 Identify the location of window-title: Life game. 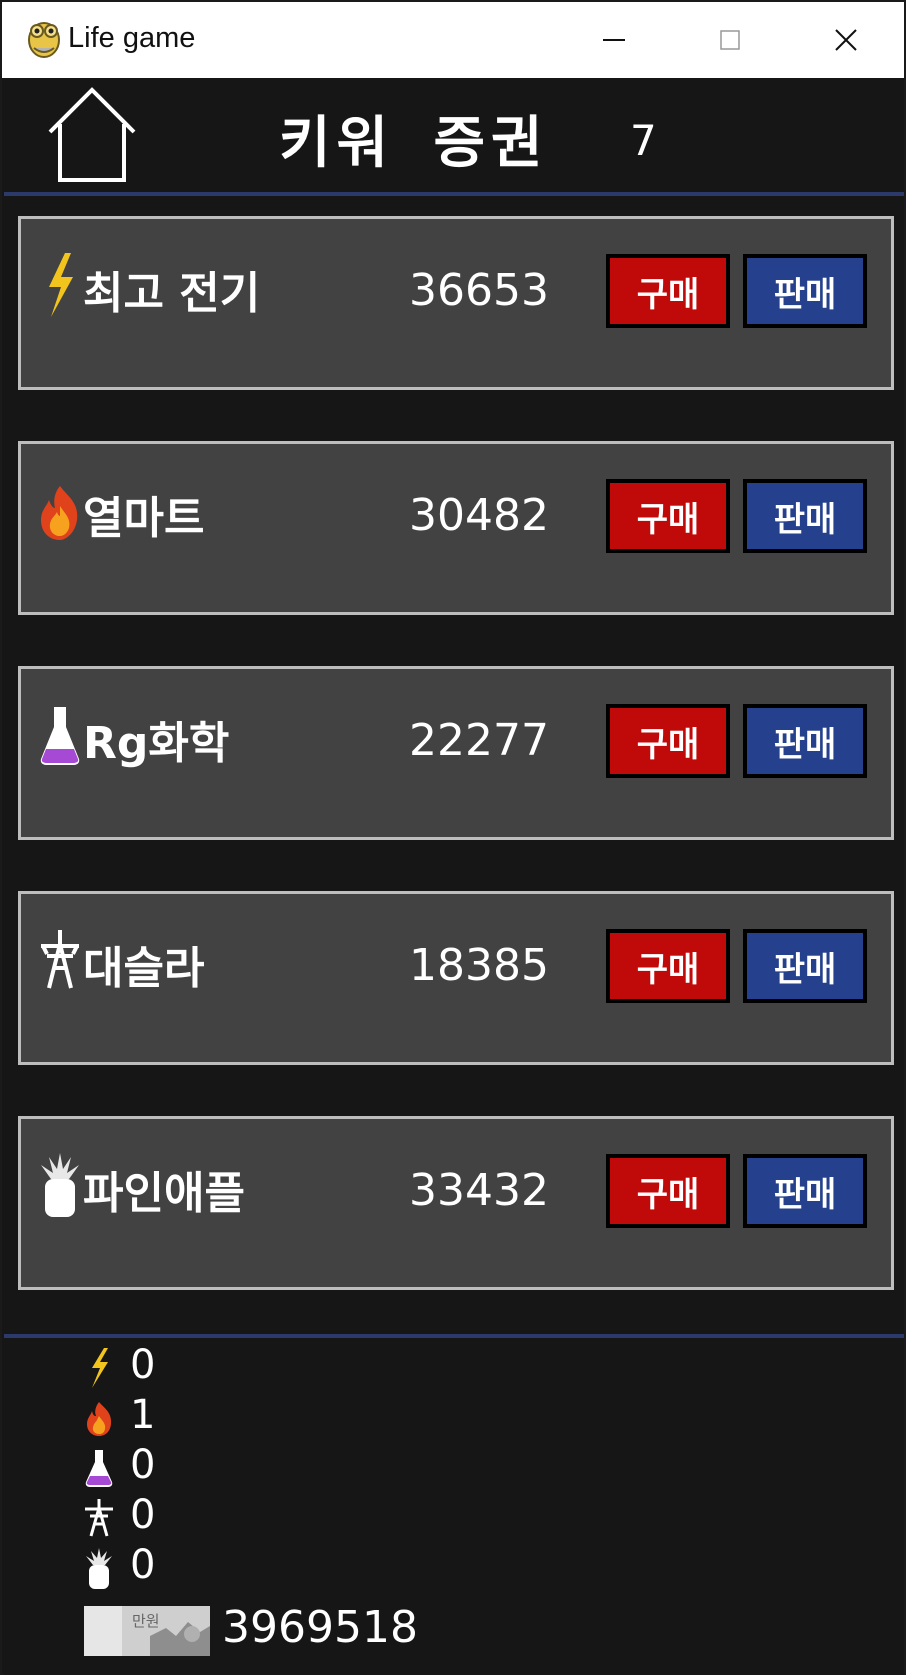
(132, 38).